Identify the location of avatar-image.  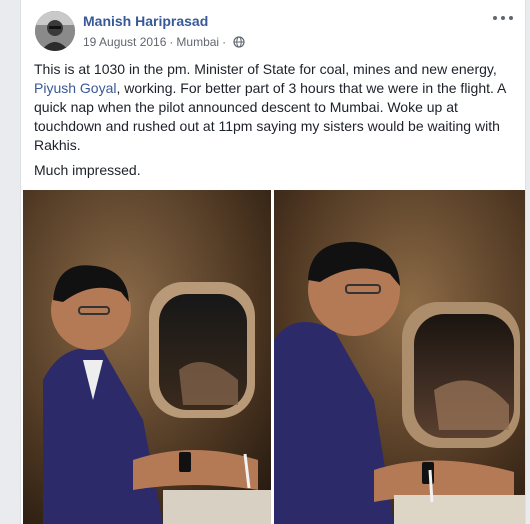
(55, 31).